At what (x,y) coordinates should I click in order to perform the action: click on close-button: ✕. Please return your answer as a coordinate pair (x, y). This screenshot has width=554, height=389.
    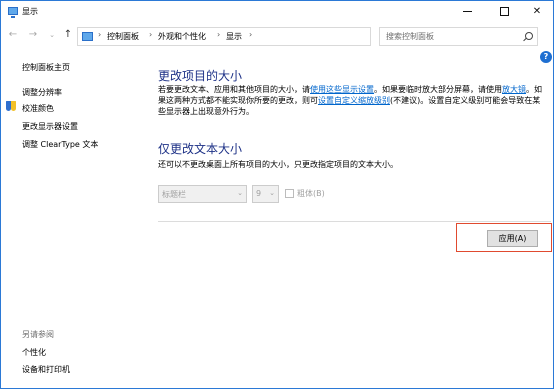
    Looking at the image, I should click on (537, 12).